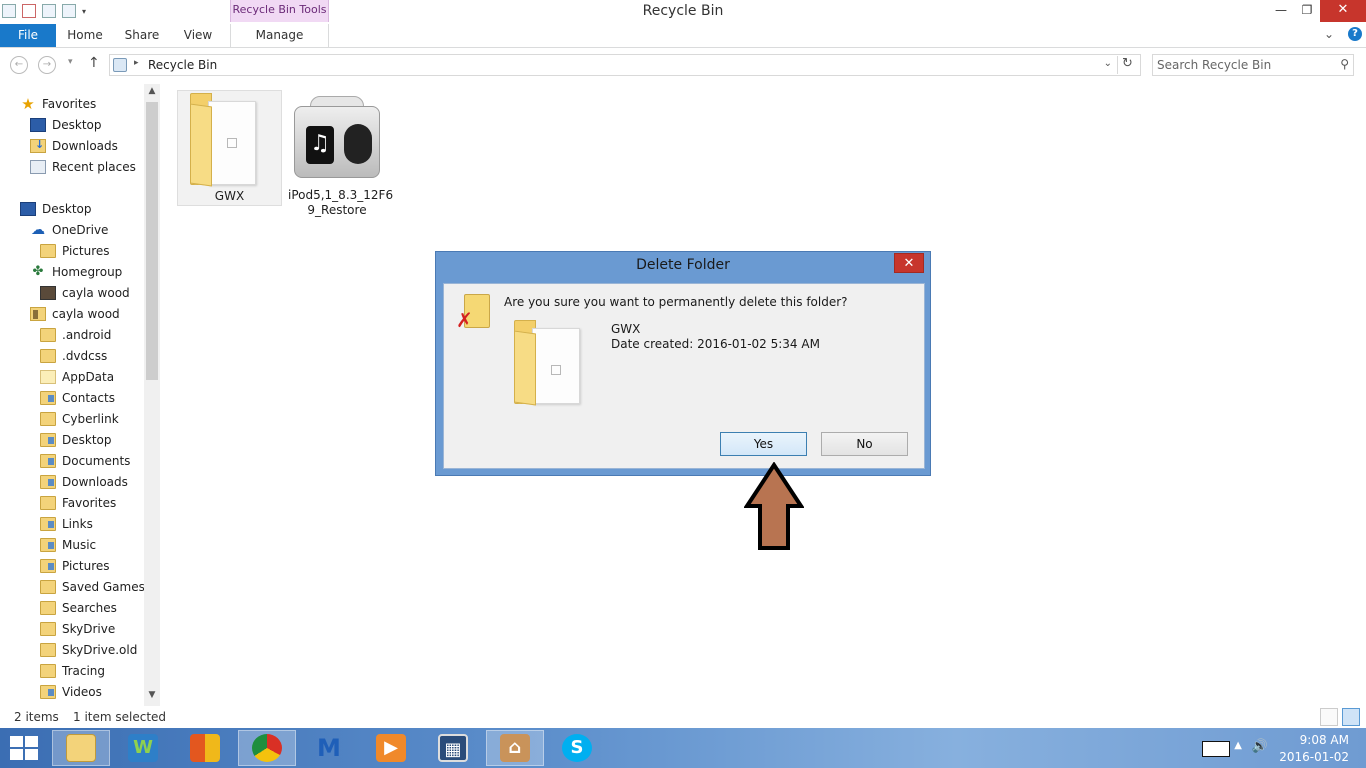  Describe the element at coordinates (577, 748) in the screenshot. I see `skype-icon: S` at that location.